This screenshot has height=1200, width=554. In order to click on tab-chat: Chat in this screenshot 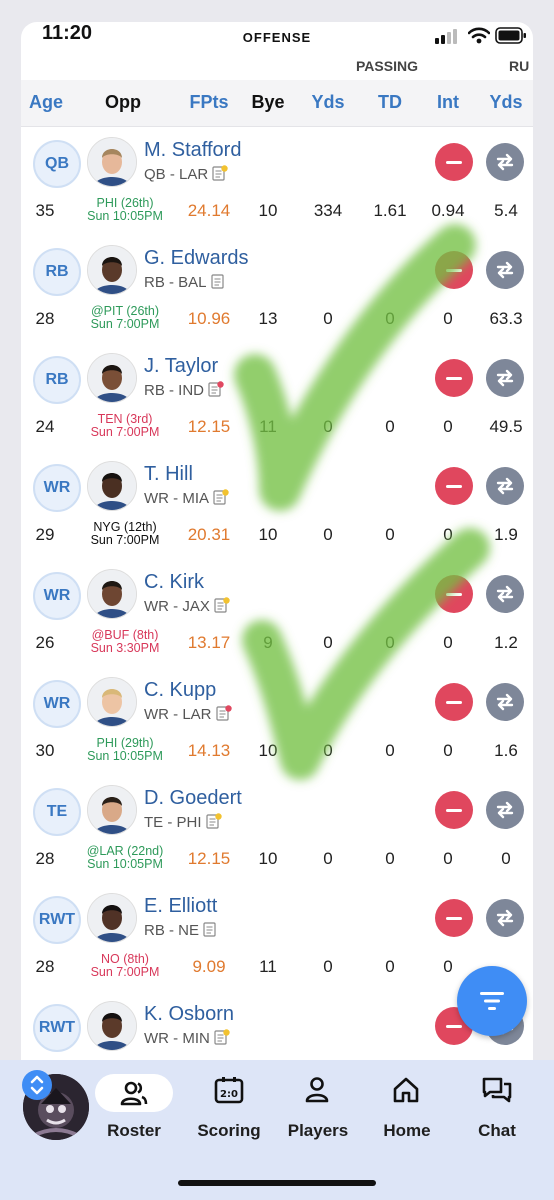, I will do `click(497, 1111)`.